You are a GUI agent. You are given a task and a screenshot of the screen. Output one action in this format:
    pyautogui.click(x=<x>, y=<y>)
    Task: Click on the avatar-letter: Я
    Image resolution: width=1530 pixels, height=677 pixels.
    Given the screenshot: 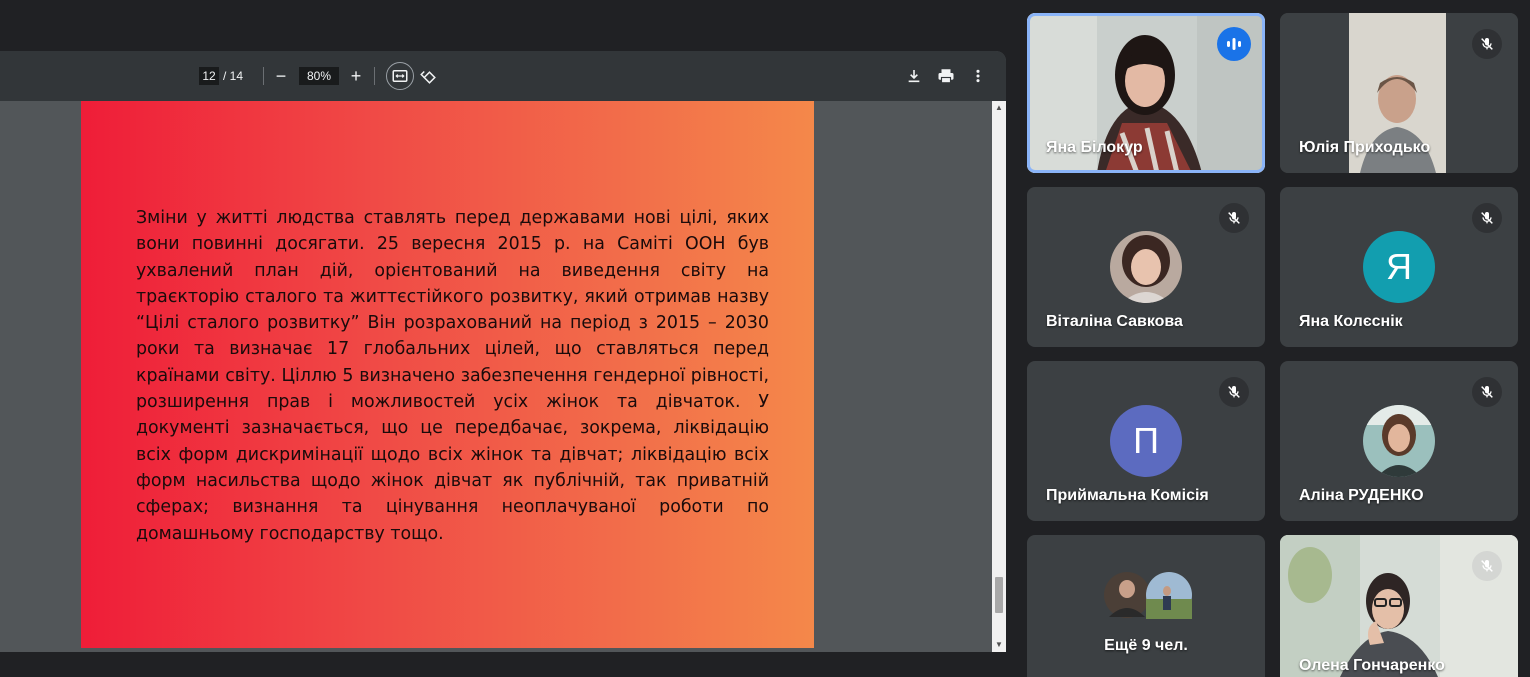 What is the action you would take?
    pyautogui.click(x=1399, y=267)
    